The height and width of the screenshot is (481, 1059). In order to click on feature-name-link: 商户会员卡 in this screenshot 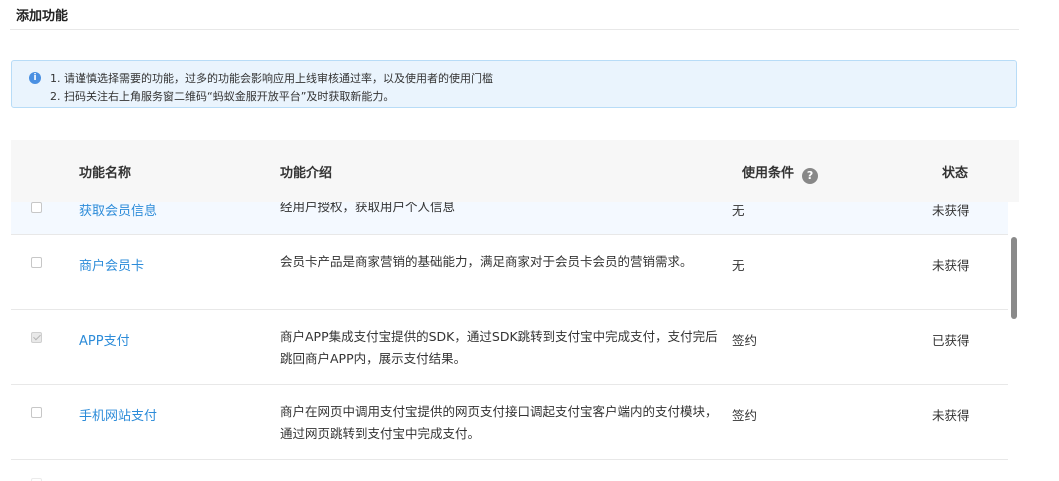, I will do `click(111, 264)`.